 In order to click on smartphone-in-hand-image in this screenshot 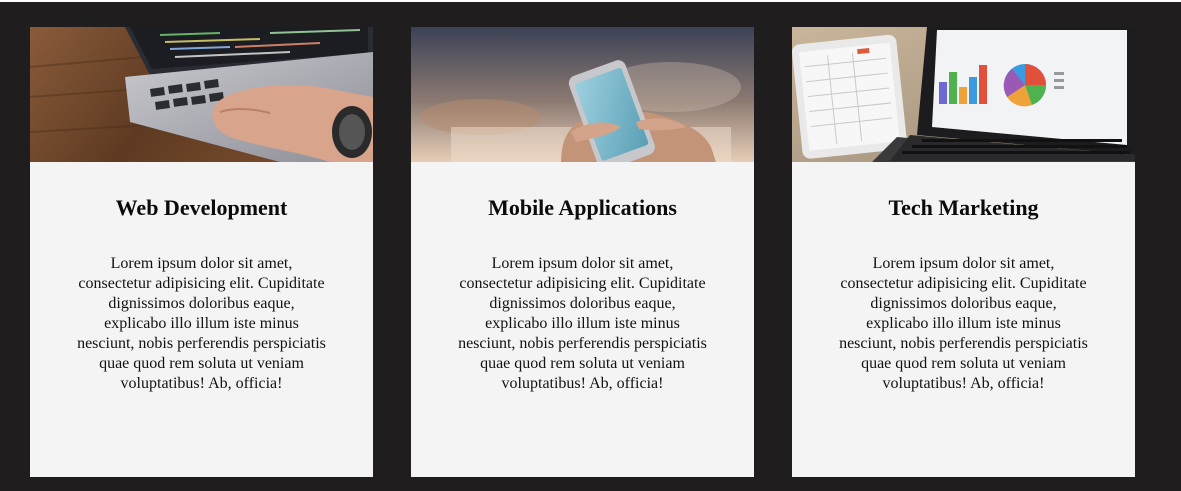, I will do `click(582, 94)`.